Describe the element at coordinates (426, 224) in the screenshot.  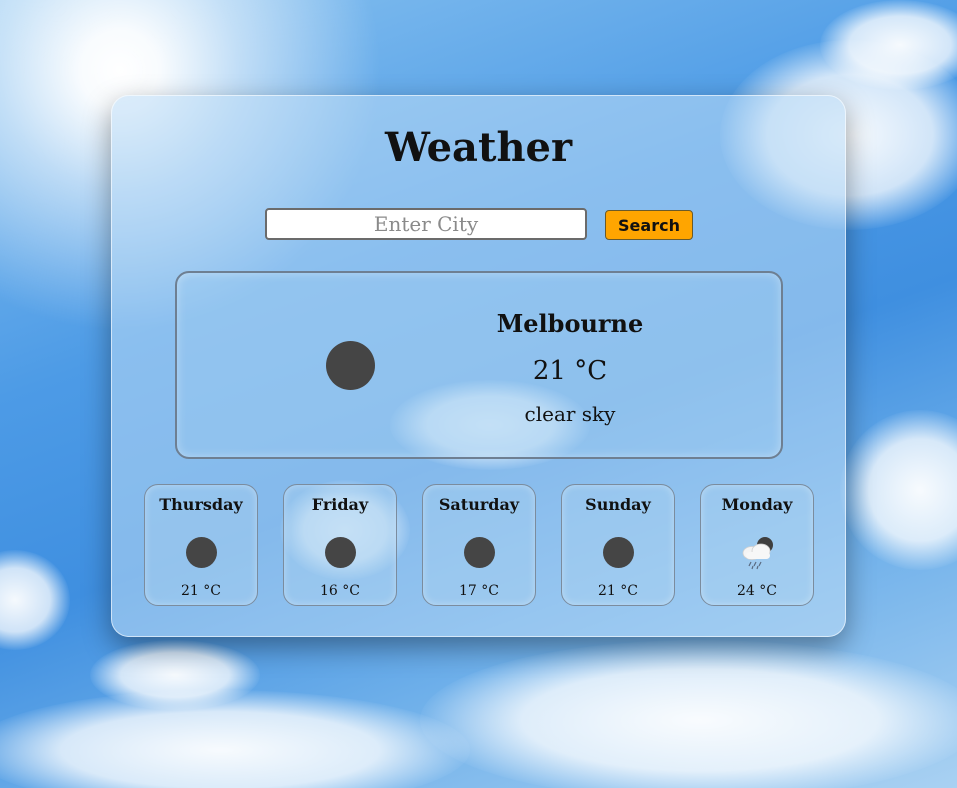
I see `city-search-input` at that location.